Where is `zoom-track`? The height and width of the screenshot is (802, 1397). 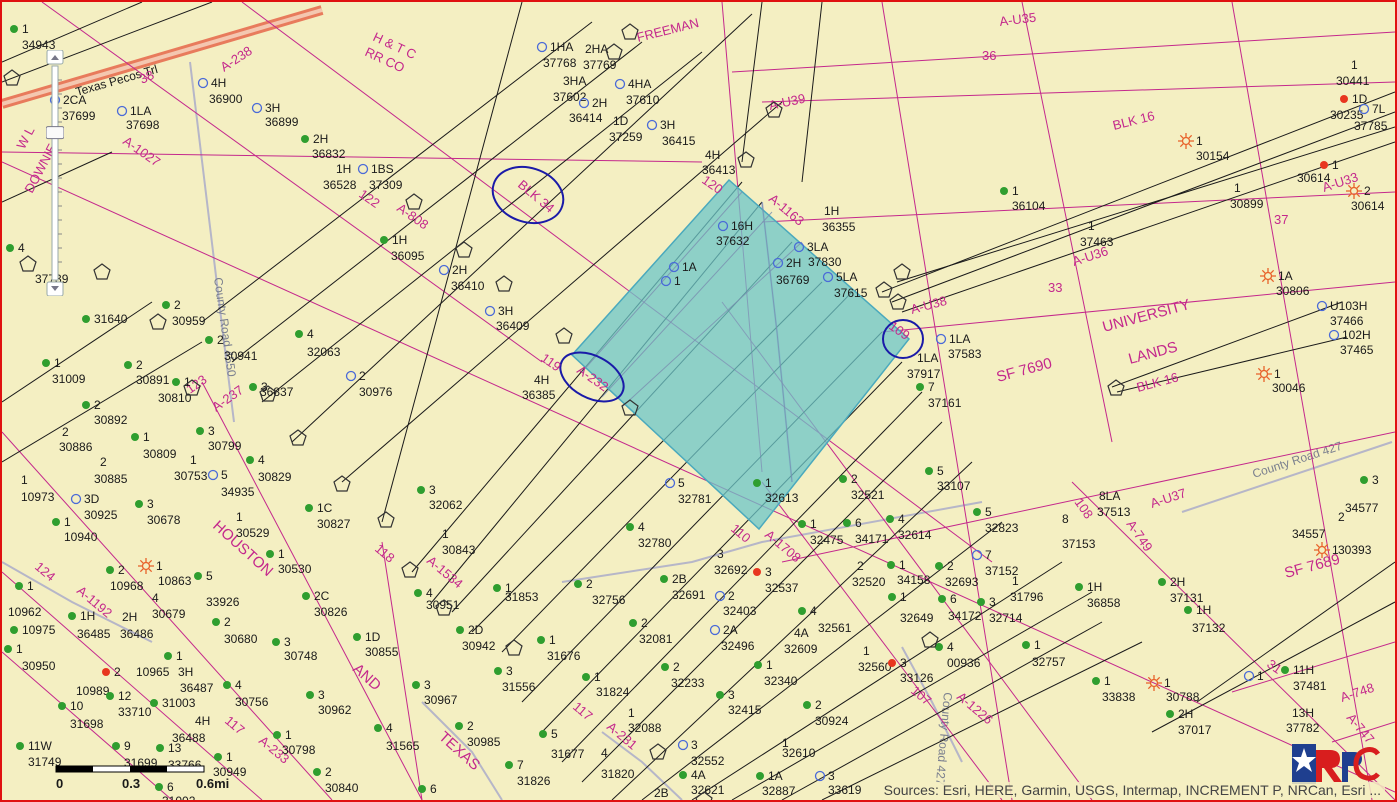 zoom-track is located at coordinates (55, 173).